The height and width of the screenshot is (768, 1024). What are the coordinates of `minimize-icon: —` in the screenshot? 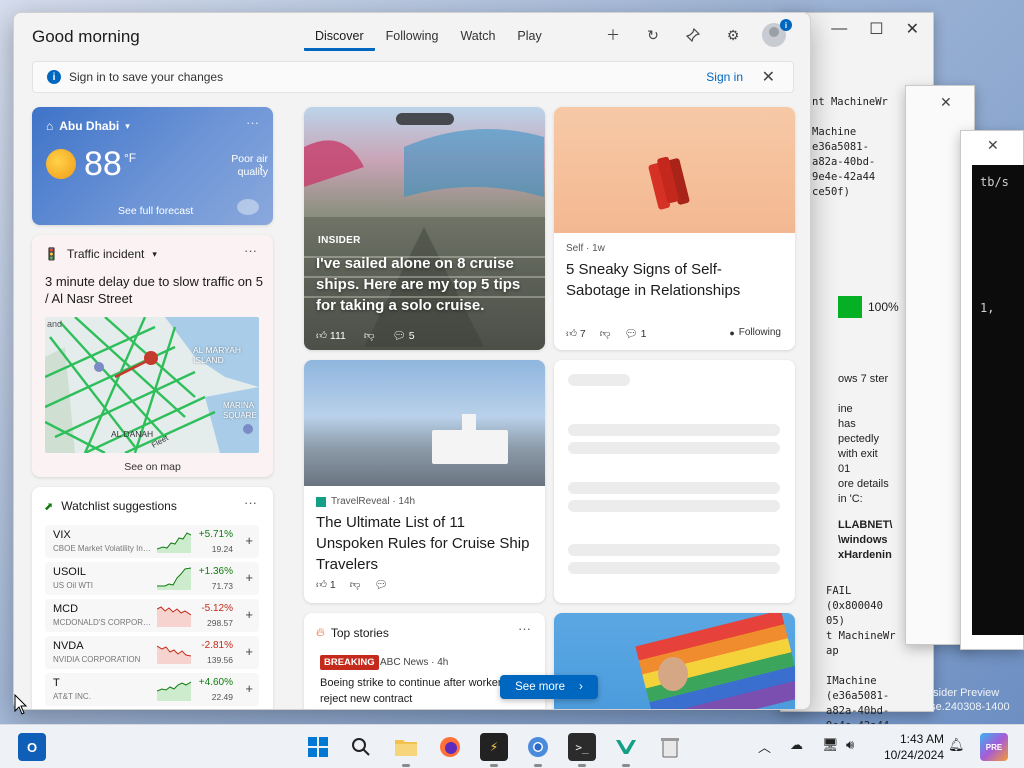 It's located at (839, 29).